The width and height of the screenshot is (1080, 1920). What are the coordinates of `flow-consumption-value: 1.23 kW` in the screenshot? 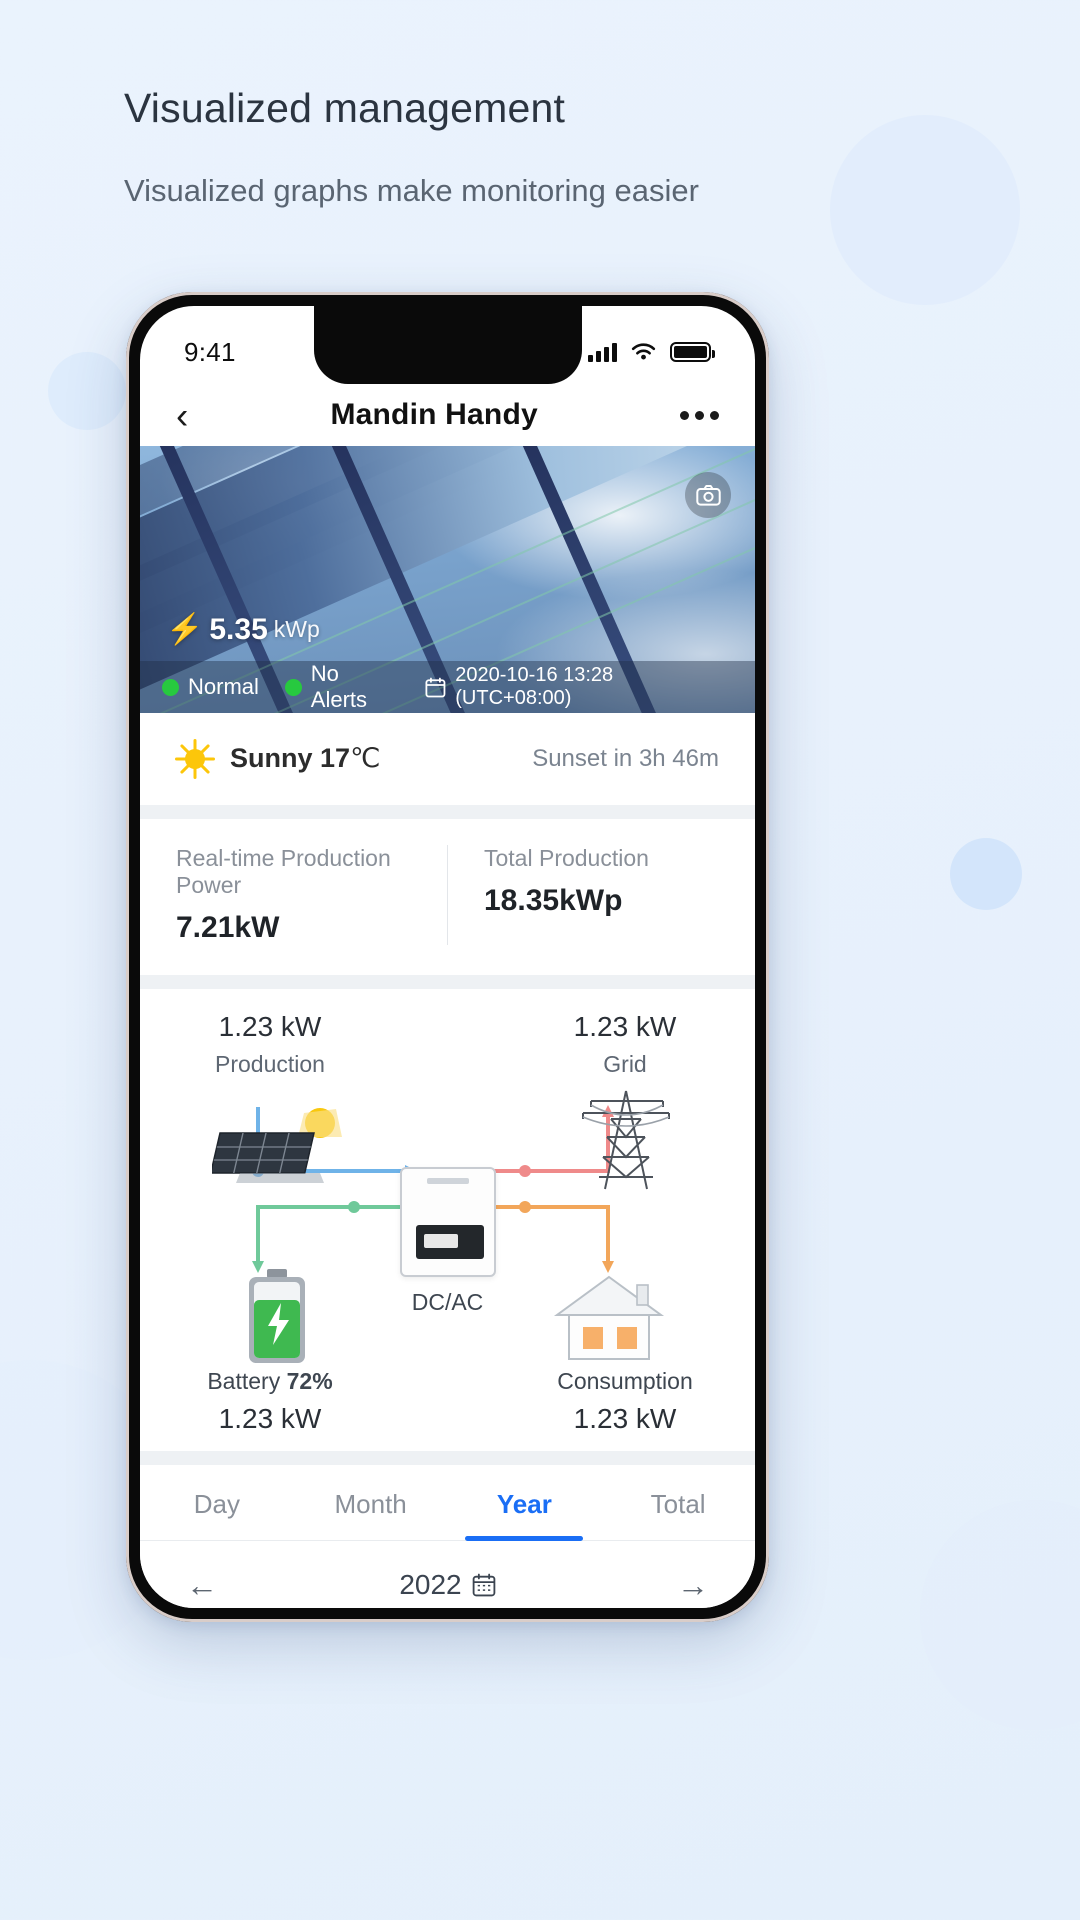 It's located at (625, 1418).